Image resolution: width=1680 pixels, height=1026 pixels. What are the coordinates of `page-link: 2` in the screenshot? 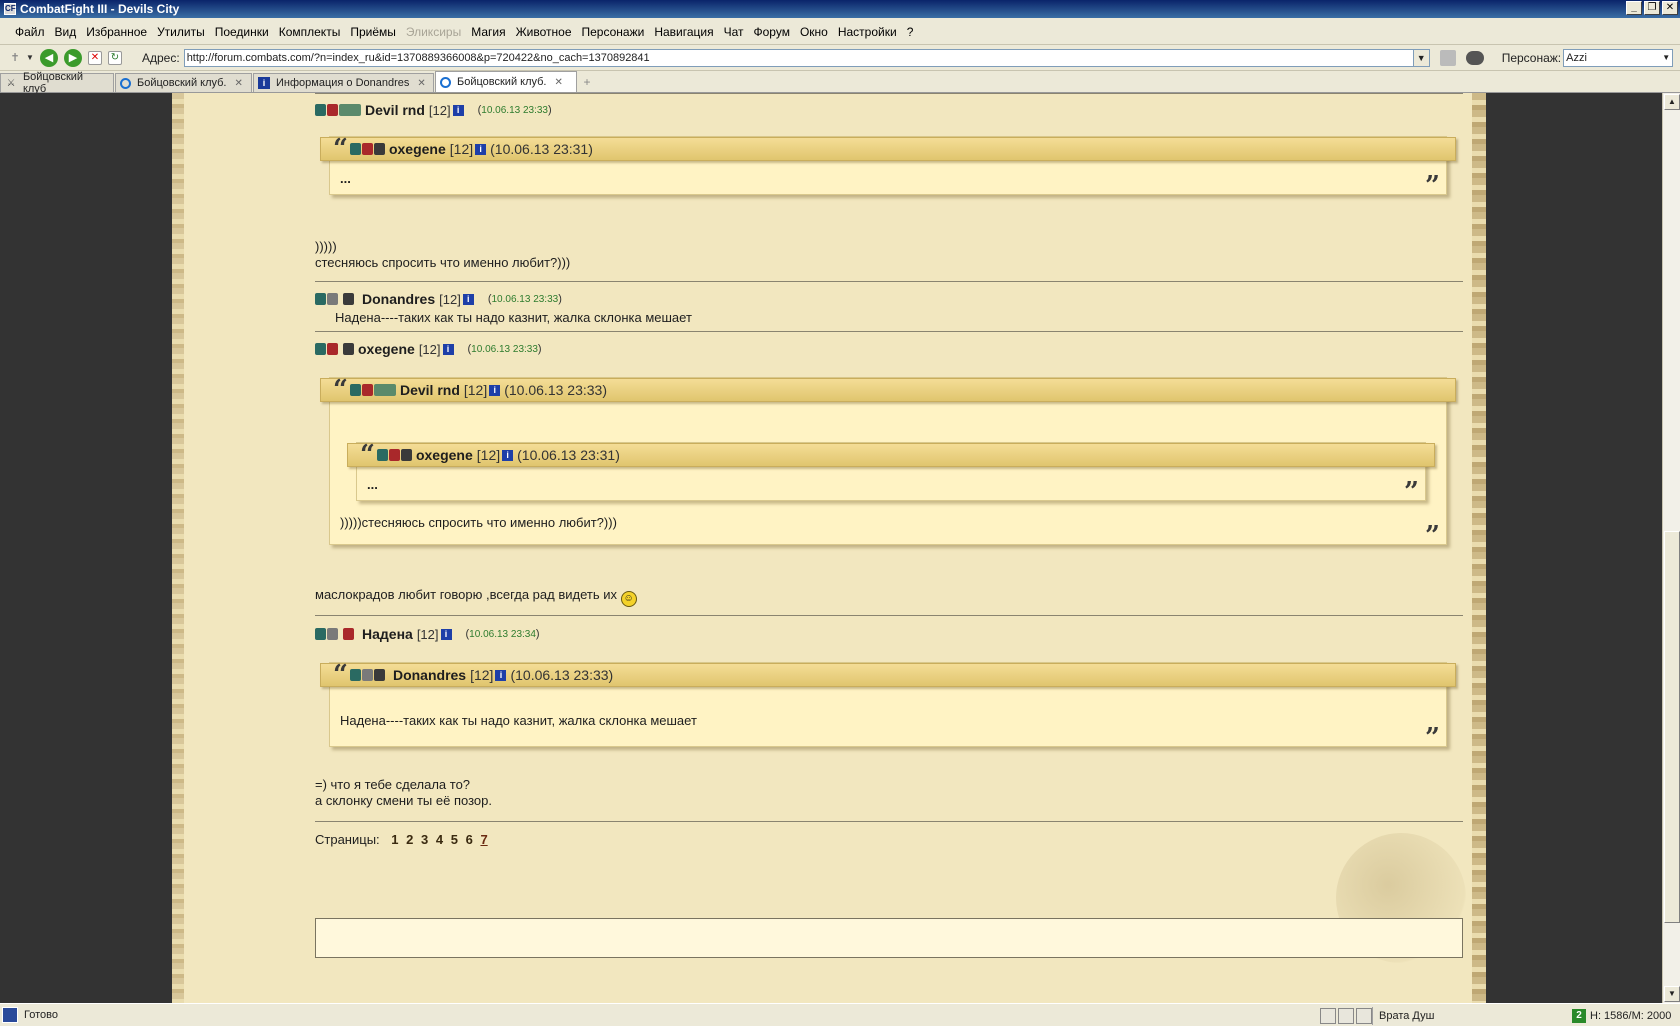 It's located at (409, 839).